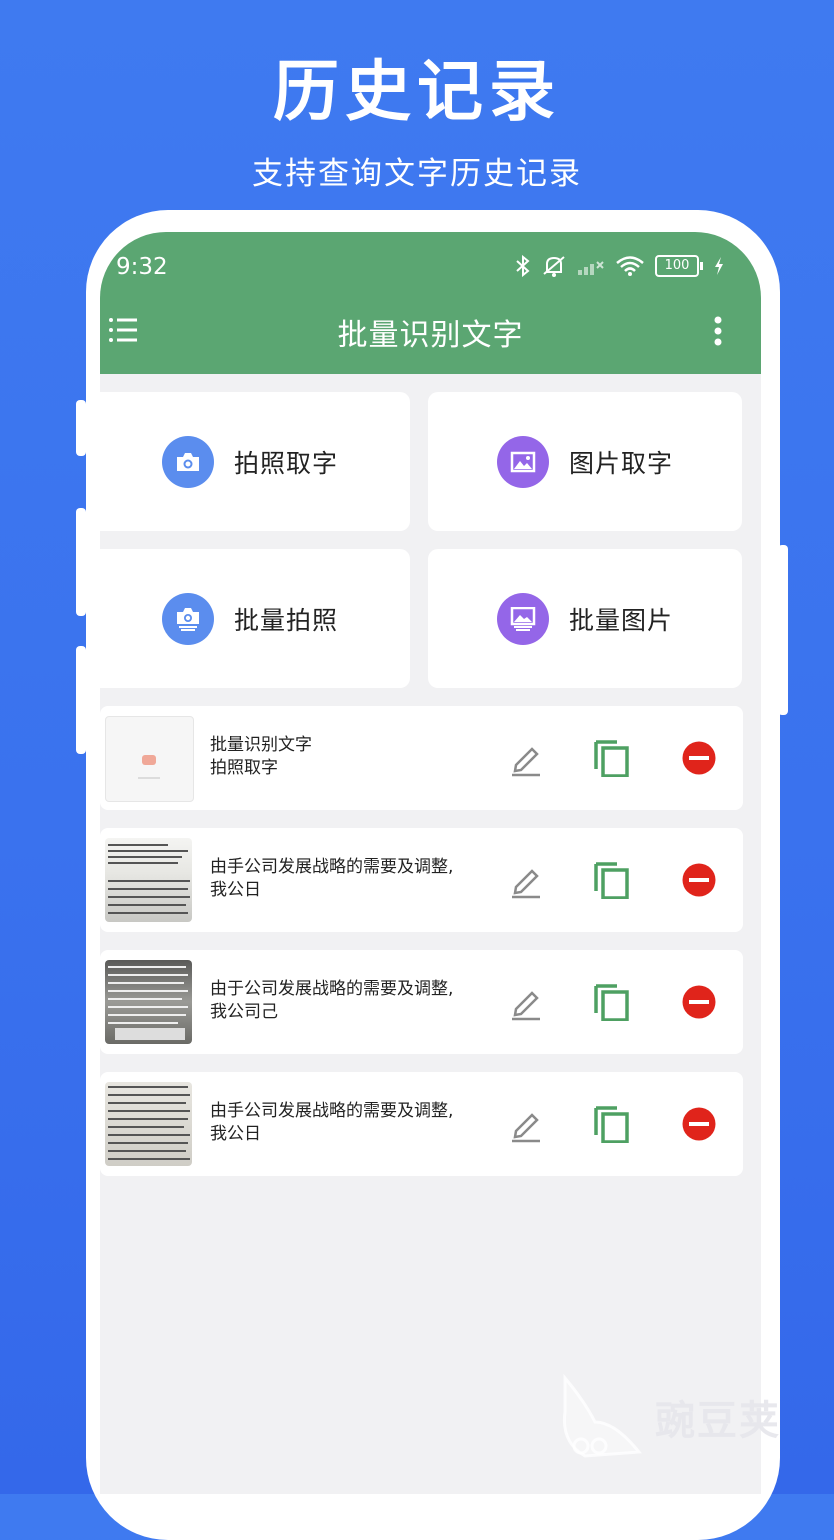  Describe the element at coordinates (332, 1000) in the screenshot. I see `history-text: 由于公司发展战略的需要及调整, 我公司己` at that location.